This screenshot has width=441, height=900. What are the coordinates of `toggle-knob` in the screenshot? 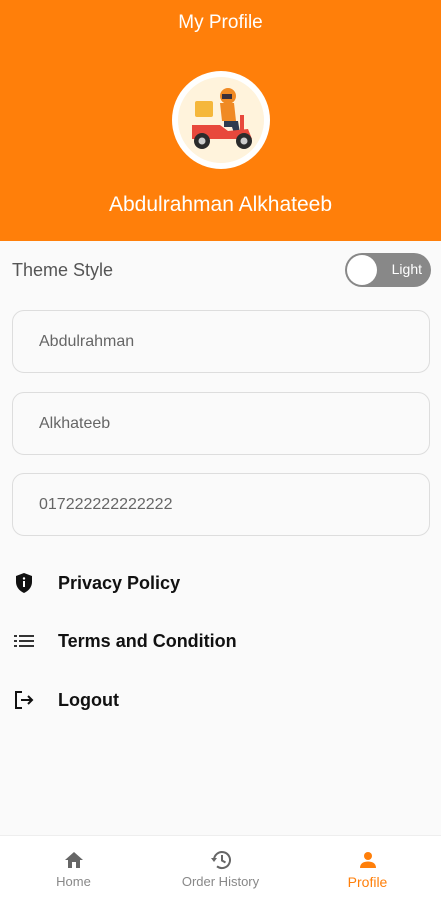 It's located at (362, 270).